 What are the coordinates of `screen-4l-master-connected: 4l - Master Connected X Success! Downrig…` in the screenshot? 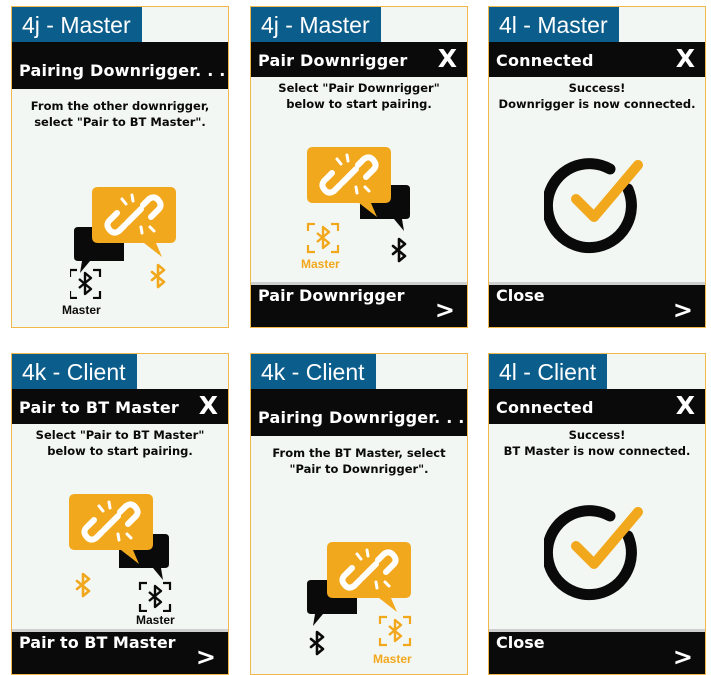 It's located at (597, 167).